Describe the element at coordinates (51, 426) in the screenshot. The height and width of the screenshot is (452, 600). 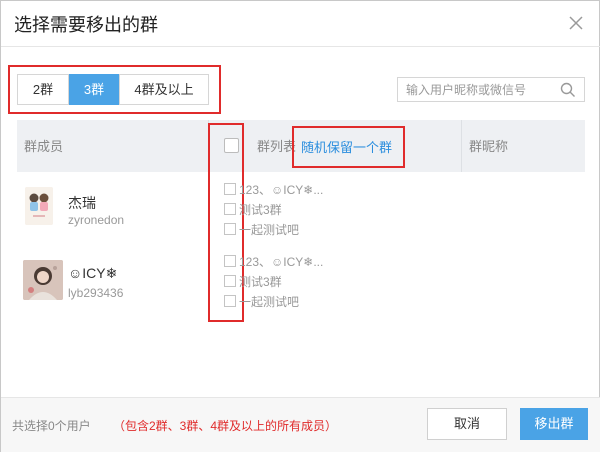
I see `selected-count-text: 共选择0个用户` at that location.